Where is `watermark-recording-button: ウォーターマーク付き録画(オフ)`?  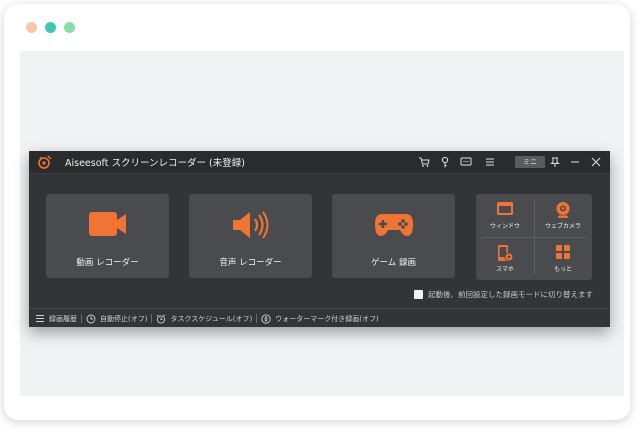 watermark-recording-button: ウォーターマーク付き録画(オフ) is located at coordinates (320, 318).